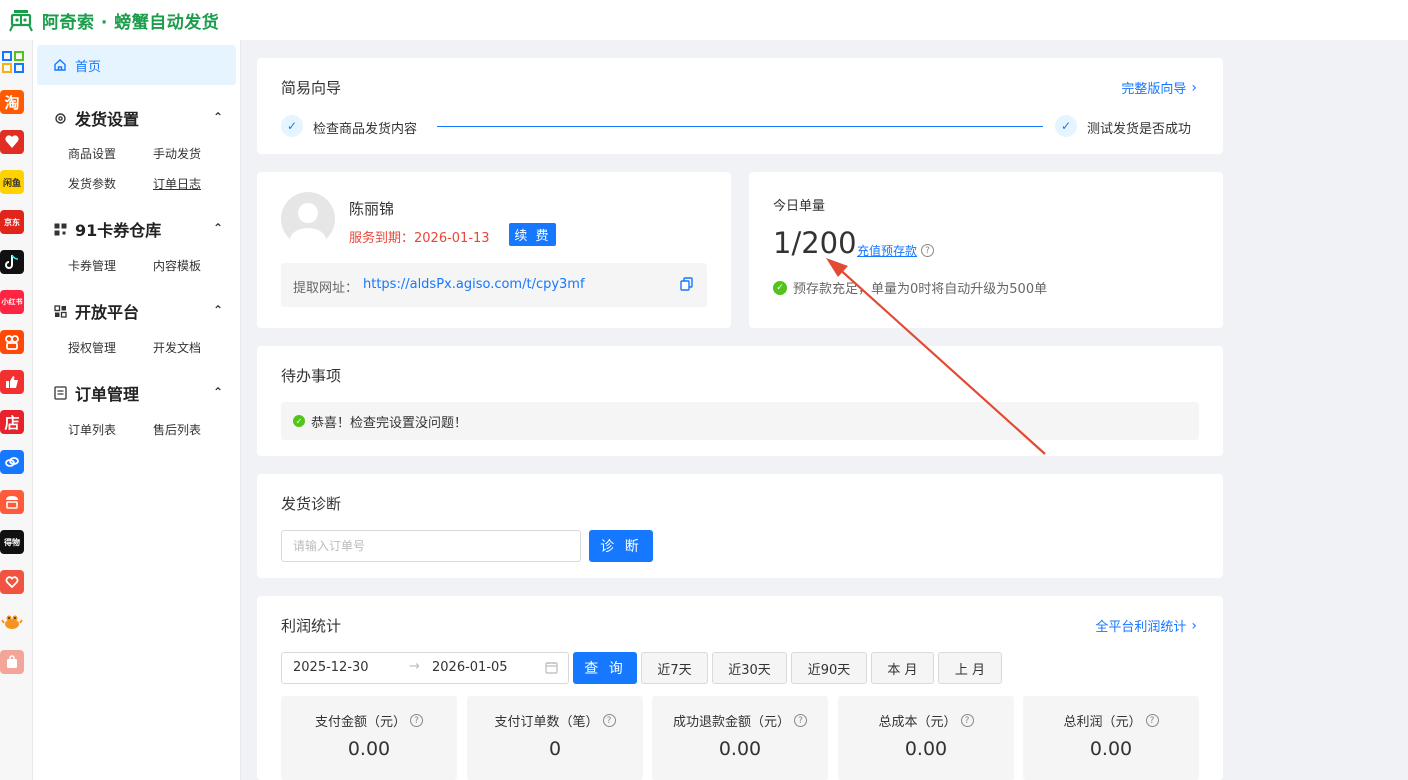  I want to click on step-check-content: 检查商品发货内容, so click(365, 127).